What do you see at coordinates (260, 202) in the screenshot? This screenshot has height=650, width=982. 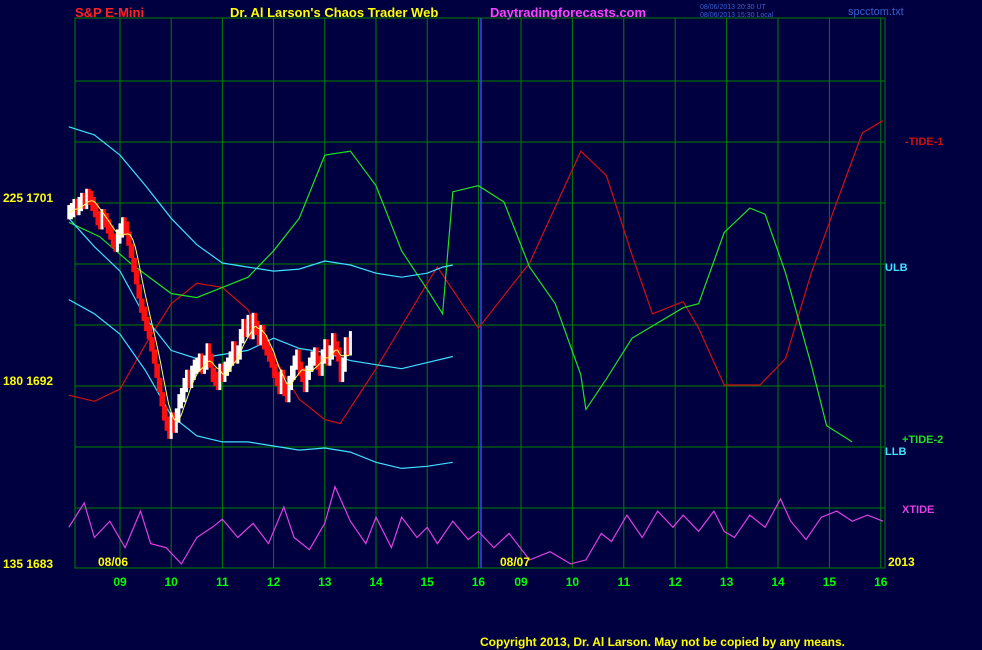 I see `series-line-ulb` at bounding box center [260, 202].